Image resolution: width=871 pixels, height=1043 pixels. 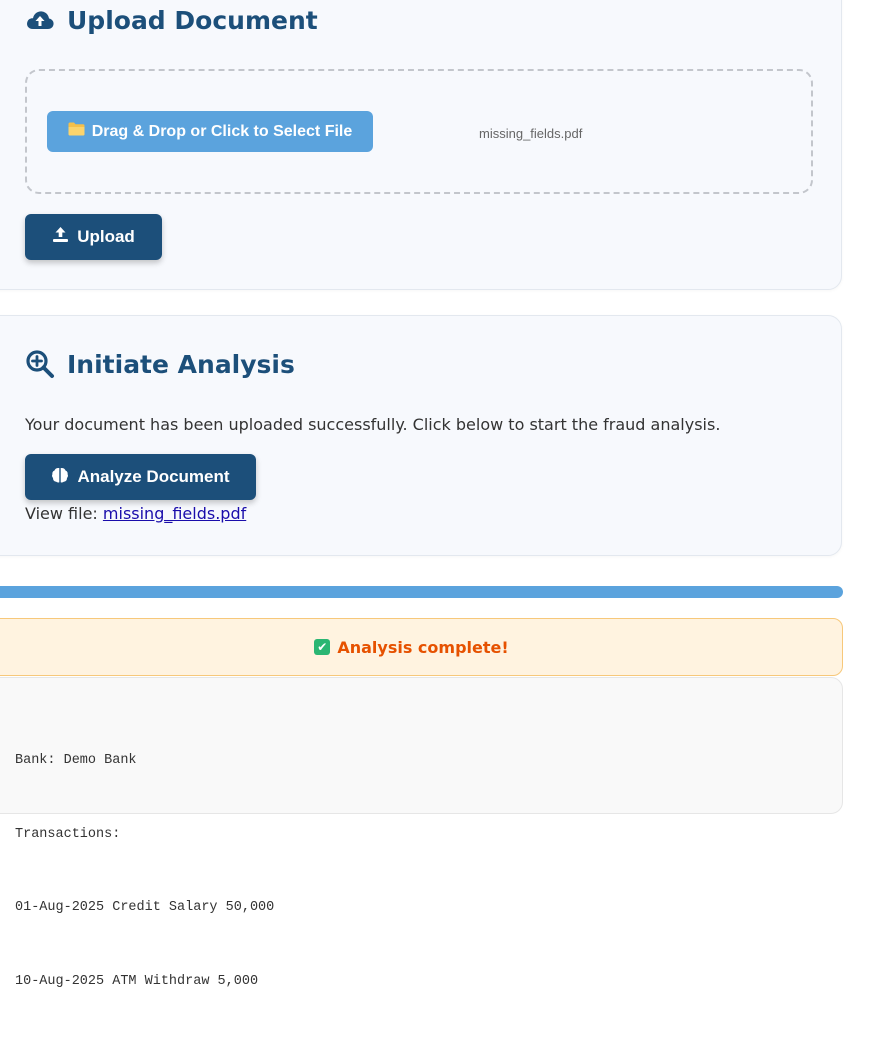 What do you see at coordinates (60, 477) in the screenshot?
I see `brain-icon` at bounding box center [60, 477].